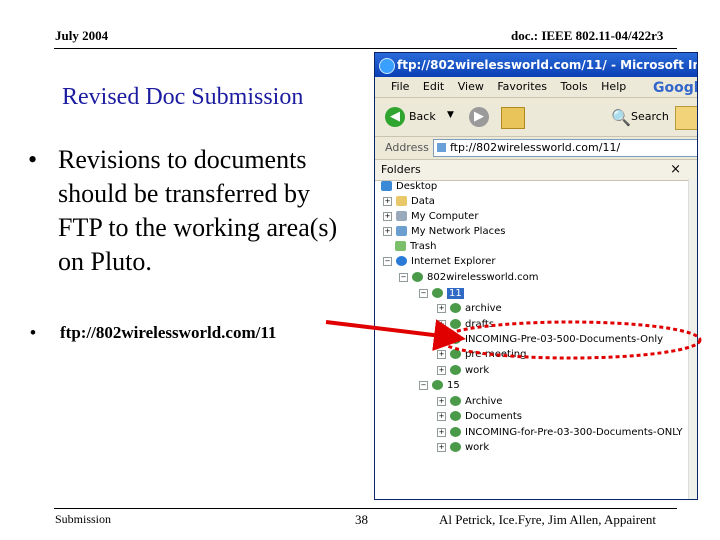 This screenshot has height=540, width=720. What do you see at coordinates (621, 117) in the screenshot?
I see `search-icon: 🔍` at bounding box center [621, 117].